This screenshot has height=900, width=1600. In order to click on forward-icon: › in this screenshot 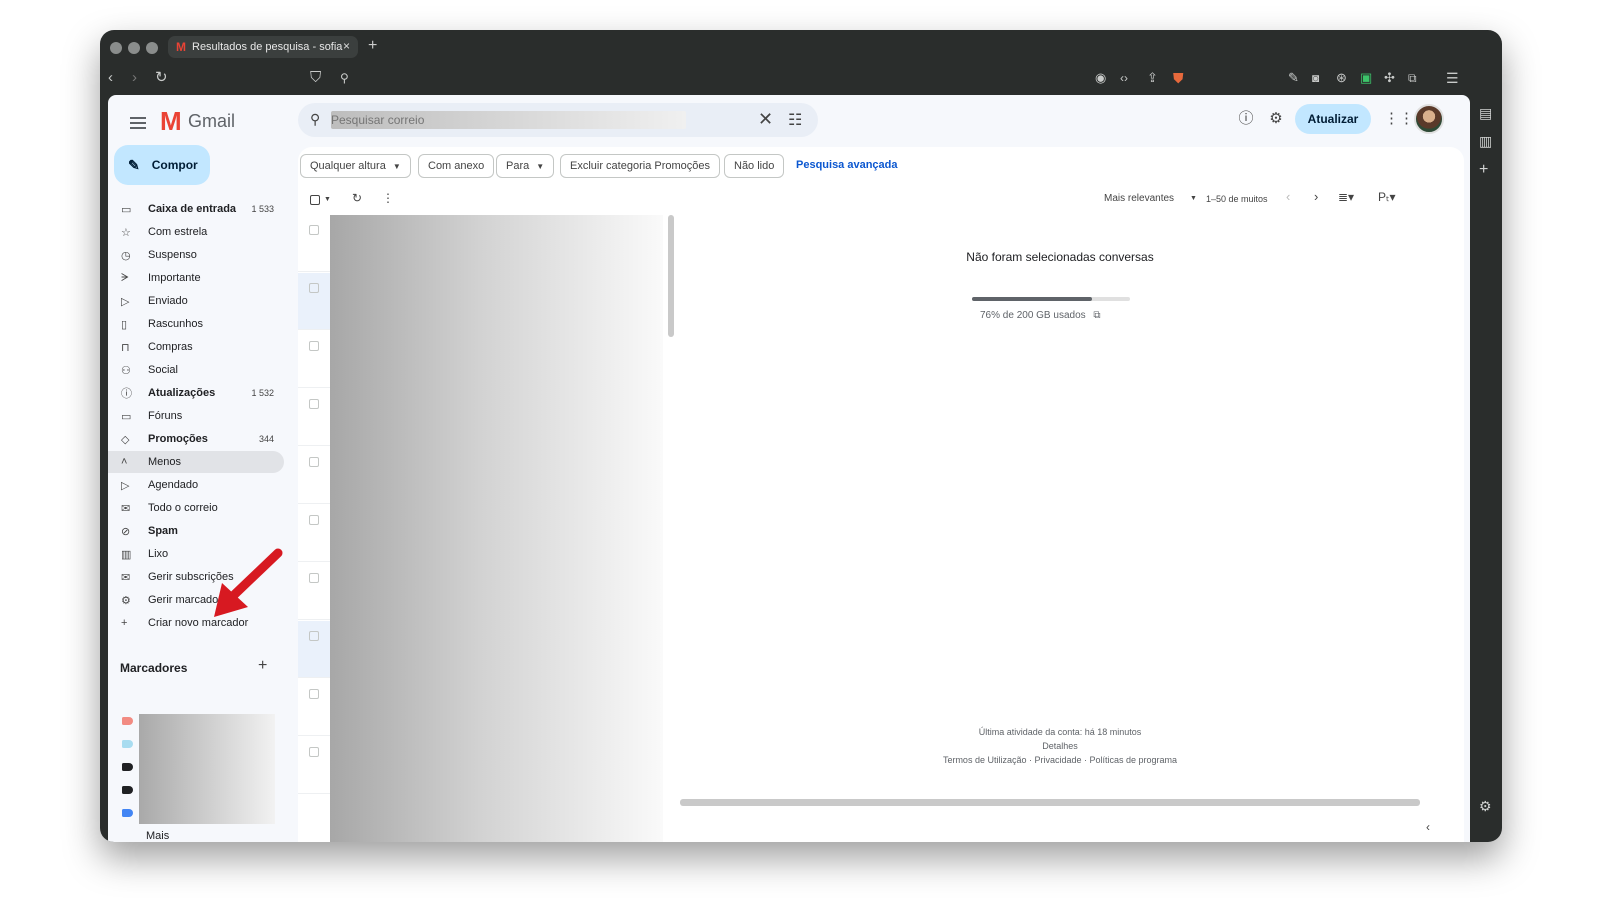, I will do `click(134, 78)`.